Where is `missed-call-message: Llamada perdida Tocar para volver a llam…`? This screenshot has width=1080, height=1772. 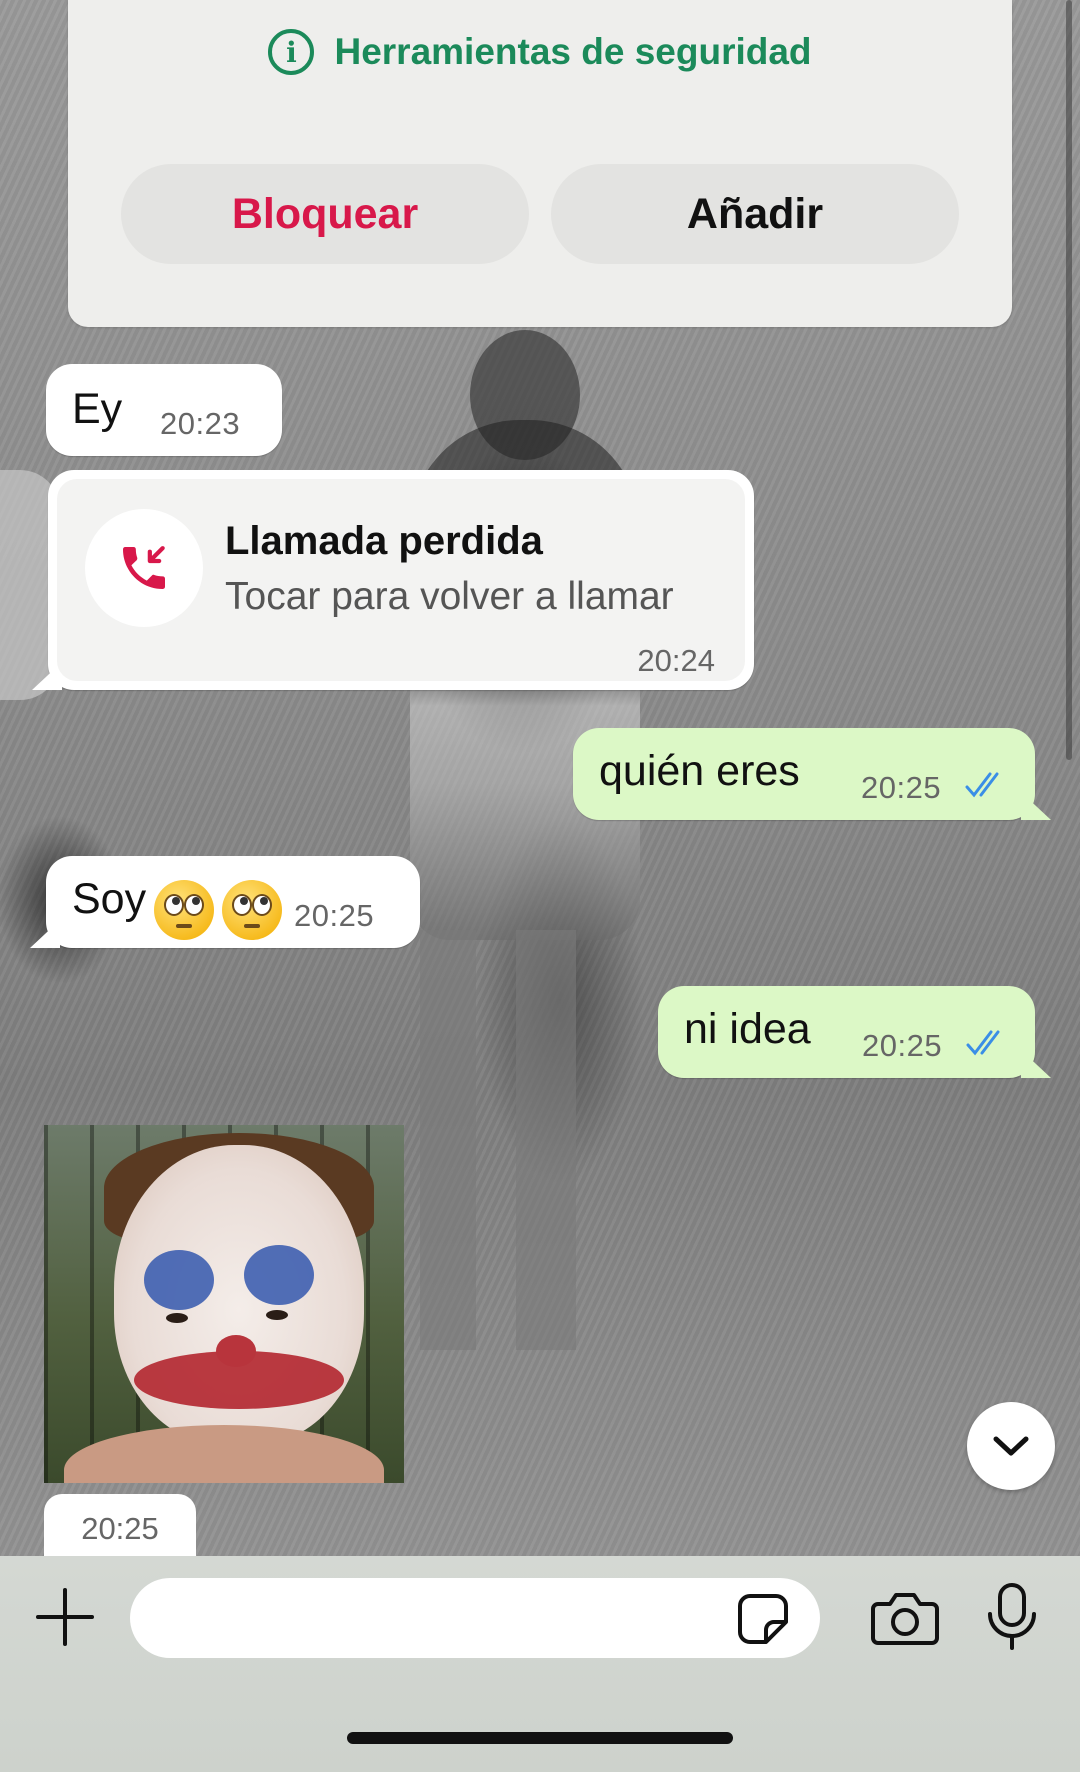 missed-call-message: Llamada perdida Tocar para volver a llam… is located at coordinates (401, 580).